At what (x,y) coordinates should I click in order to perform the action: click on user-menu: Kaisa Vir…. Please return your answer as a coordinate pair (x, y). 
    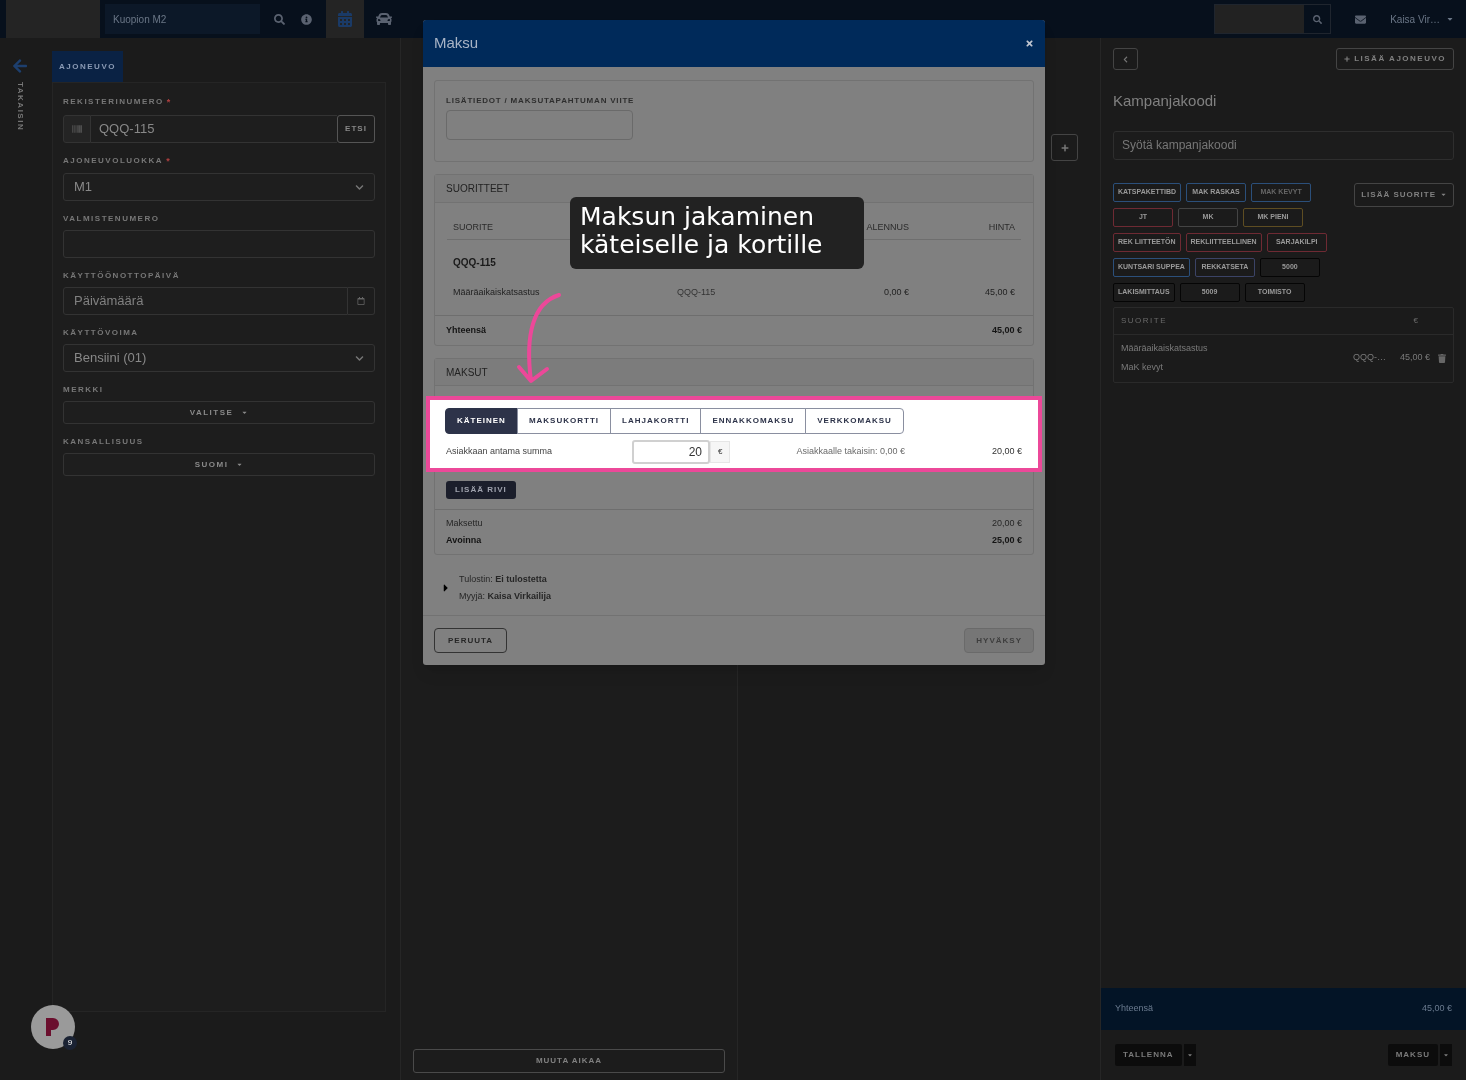
    Looking at the image, I should click on (1428, 19).